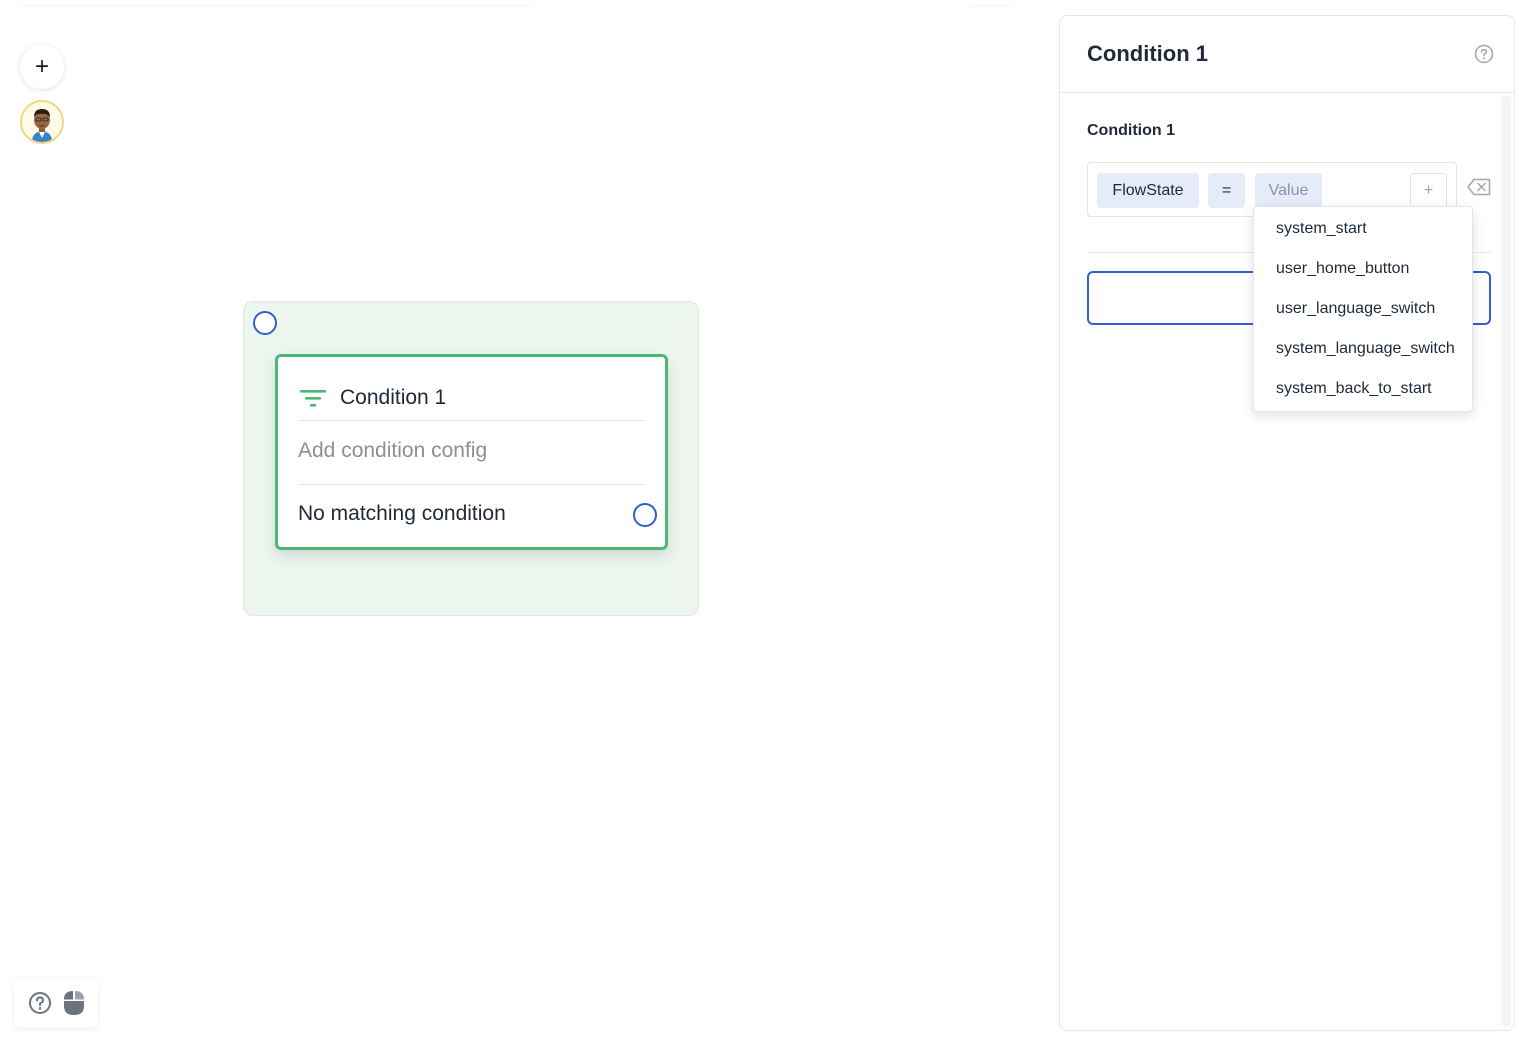 The height and width of the screenshot is (1038, 1520). Describe the element at coordinates (1506, 561) in the screenshot. I see `scrollbar` at that location.